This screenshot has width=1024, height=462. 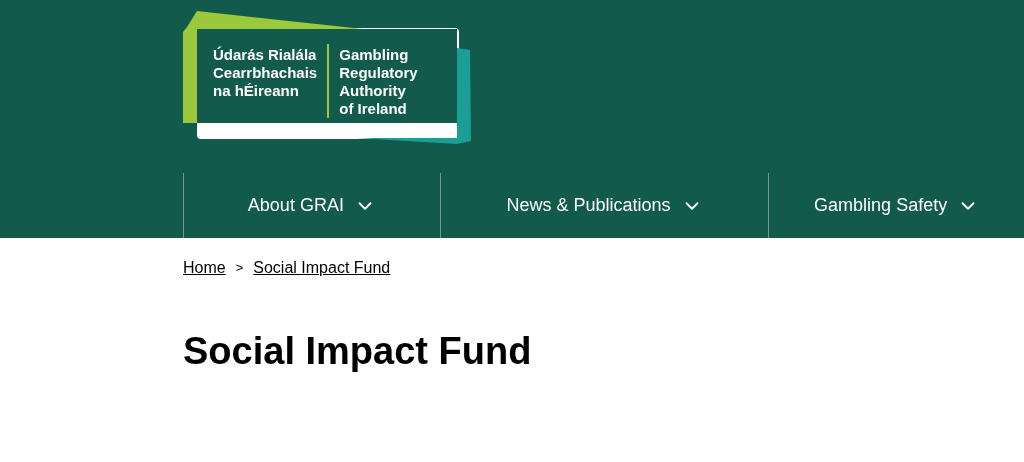 What do you see at coordinates (378, 73) in the screenshot?
I see `logo-text: Regulatory` at bounding box center [378, 73].